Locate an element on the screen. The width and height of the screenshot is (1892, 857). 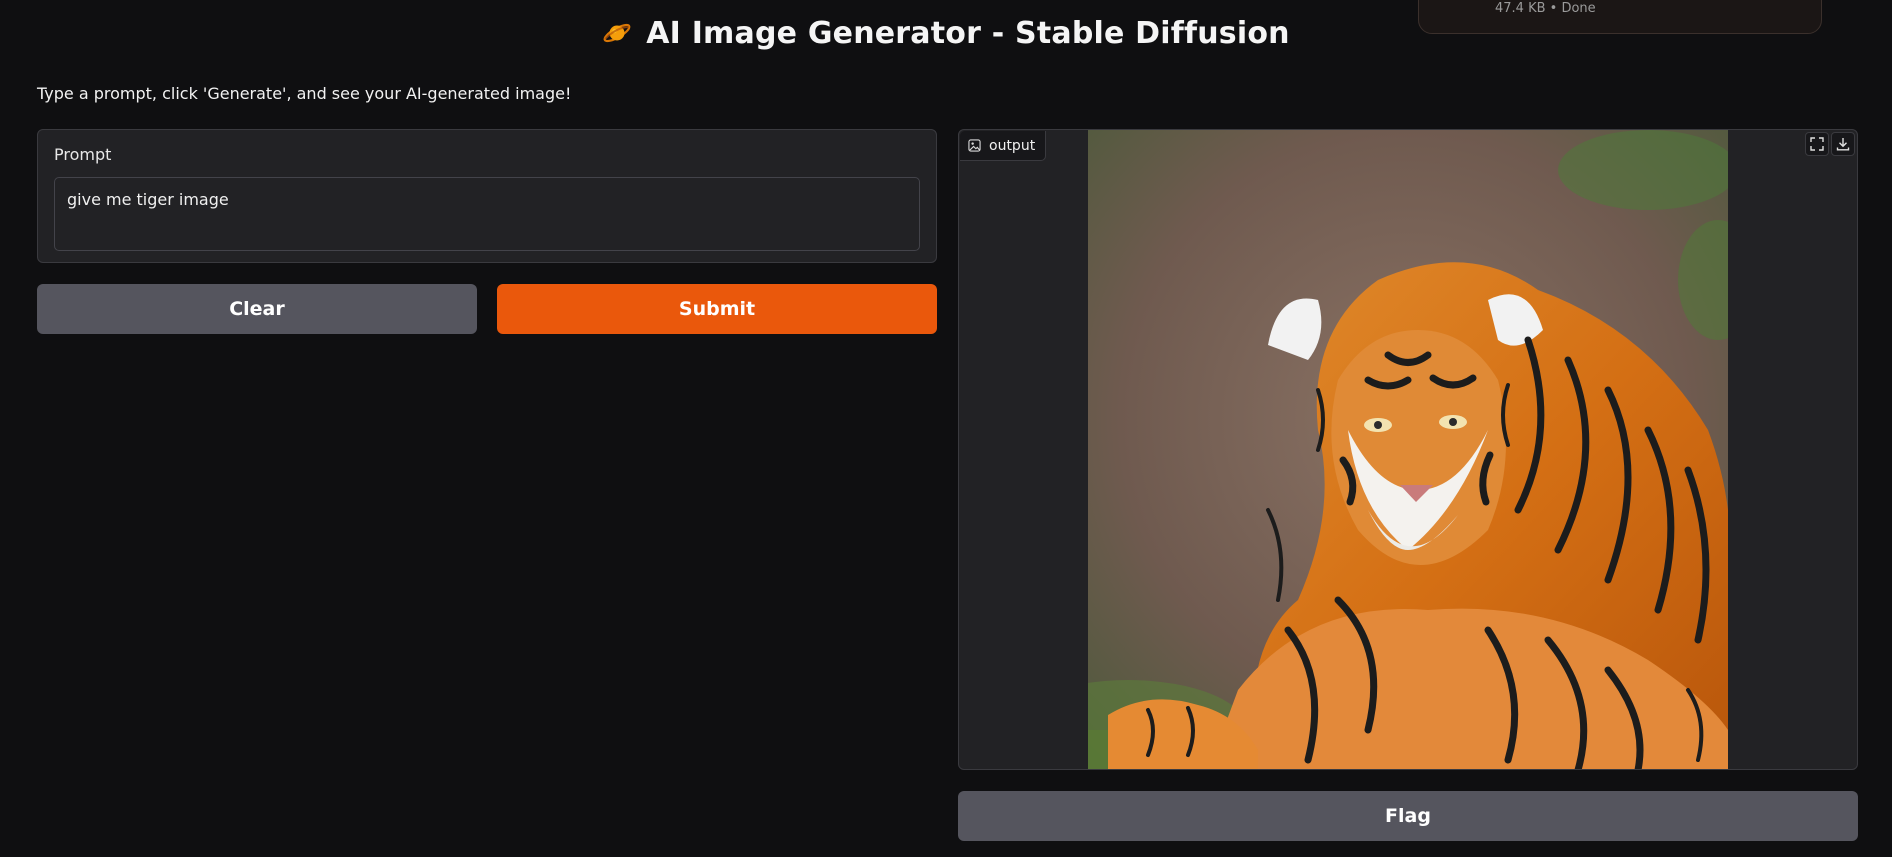
download-button is located at coordinates (1843, 144).